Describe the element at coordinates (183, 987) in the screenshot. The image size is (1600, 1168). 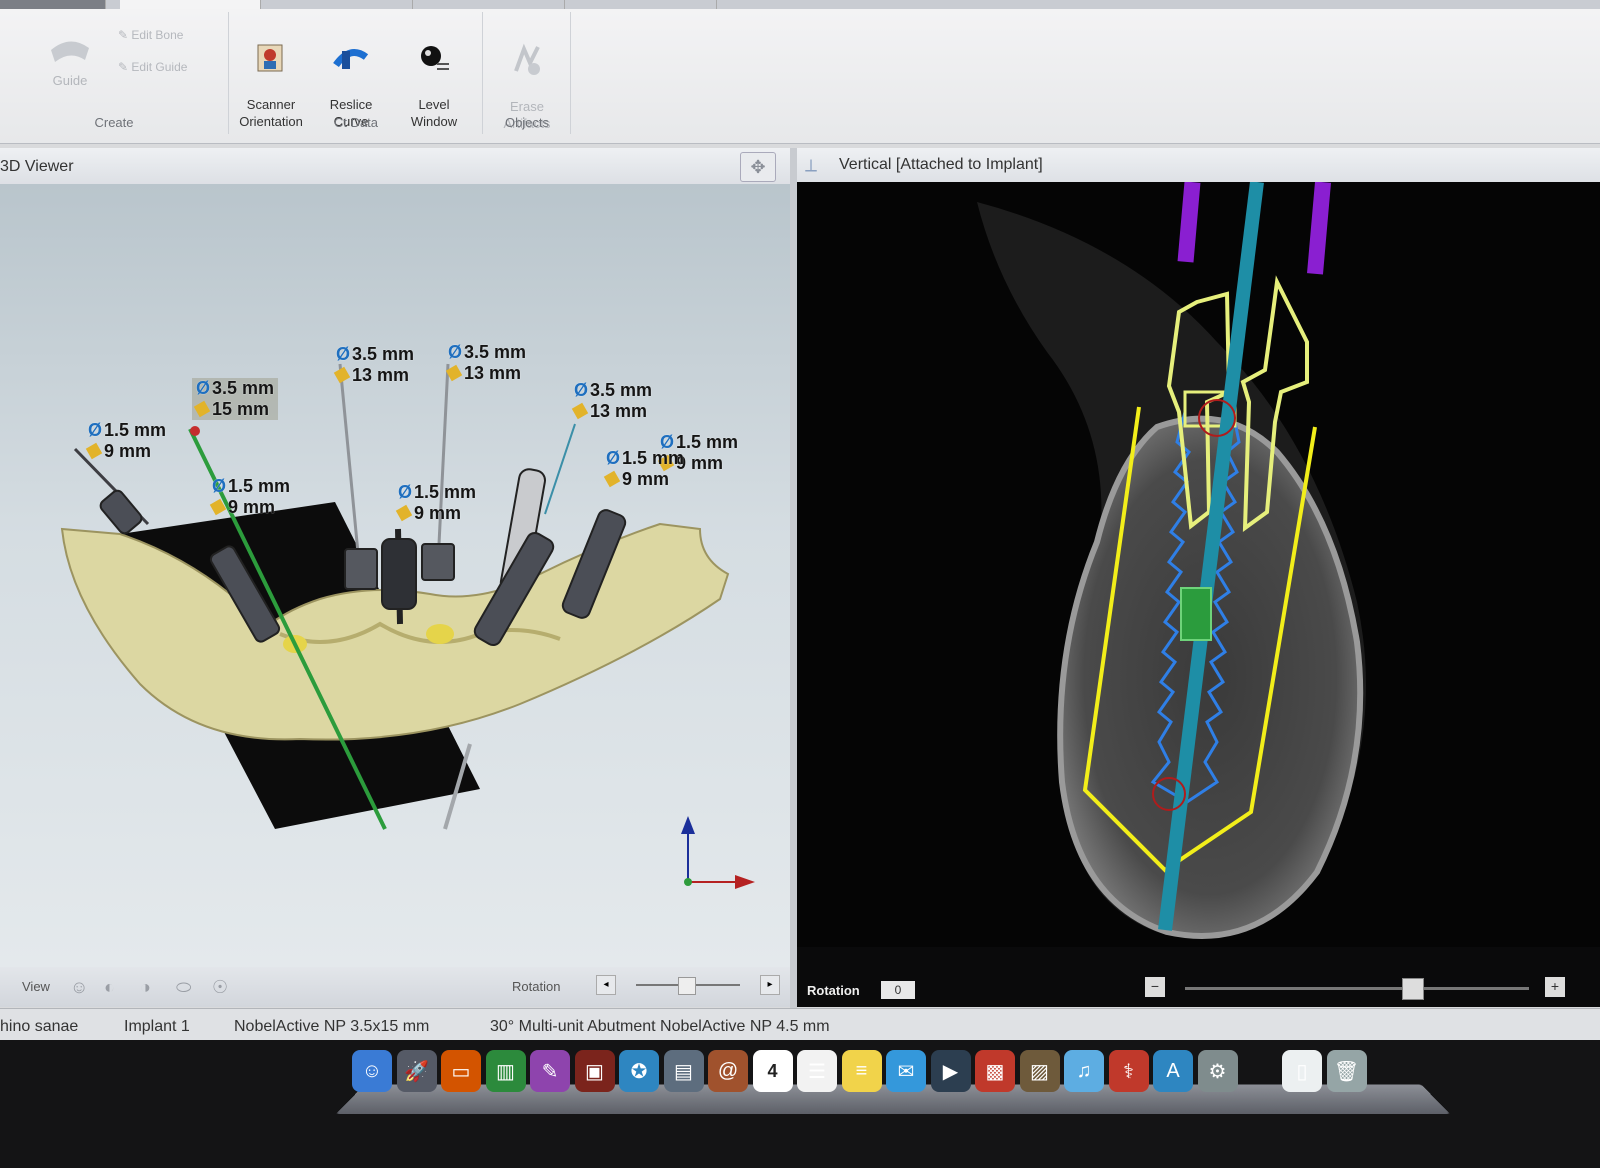
I see `skull-top-icon: ⬭` at that location.